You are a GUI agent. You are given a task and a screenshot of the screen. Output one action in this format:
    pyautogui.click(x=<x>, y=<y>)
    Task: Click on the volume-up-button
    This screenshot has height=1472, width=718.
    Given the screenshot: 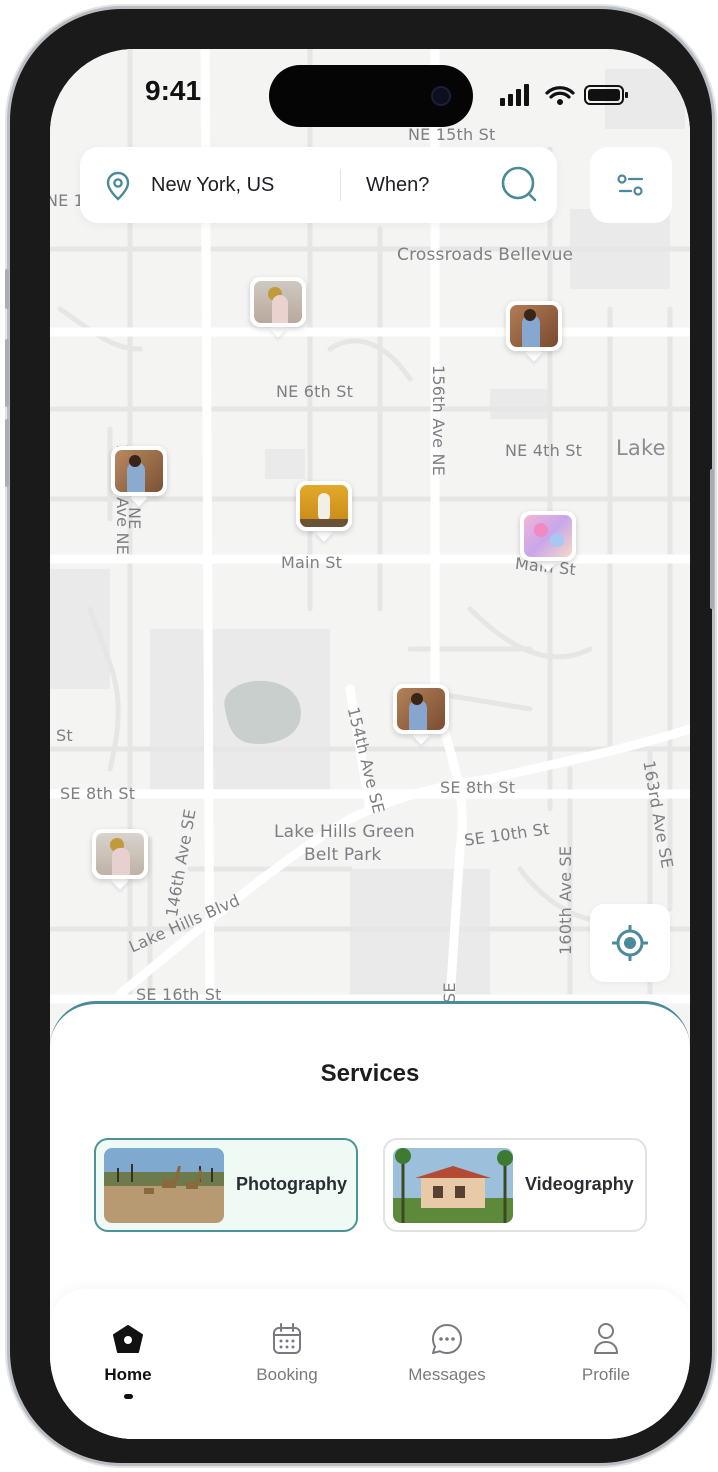 What is the action you would take?
    pyautogui.click(x=7, y=373)
    